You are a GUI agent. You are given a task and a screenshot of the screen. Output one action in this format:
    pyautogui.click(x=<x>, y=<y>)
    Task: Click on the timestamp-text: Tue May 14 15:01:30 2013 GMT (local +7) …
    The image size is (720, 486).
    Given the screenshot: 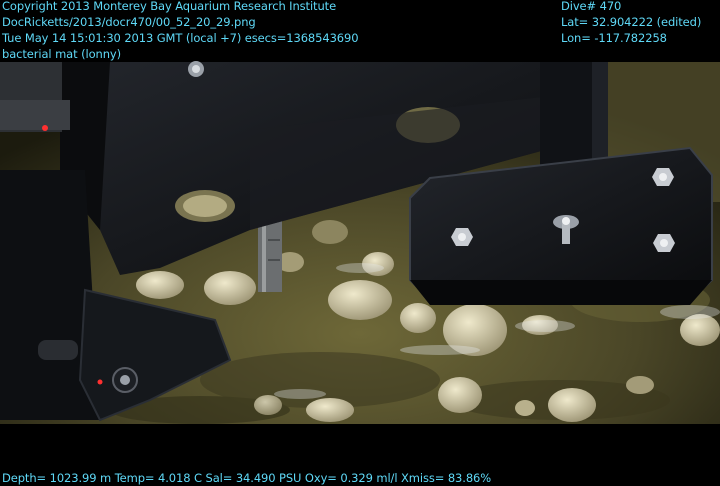 What is the action you would take?
    pyautogui.click(x=180, y=38)
    